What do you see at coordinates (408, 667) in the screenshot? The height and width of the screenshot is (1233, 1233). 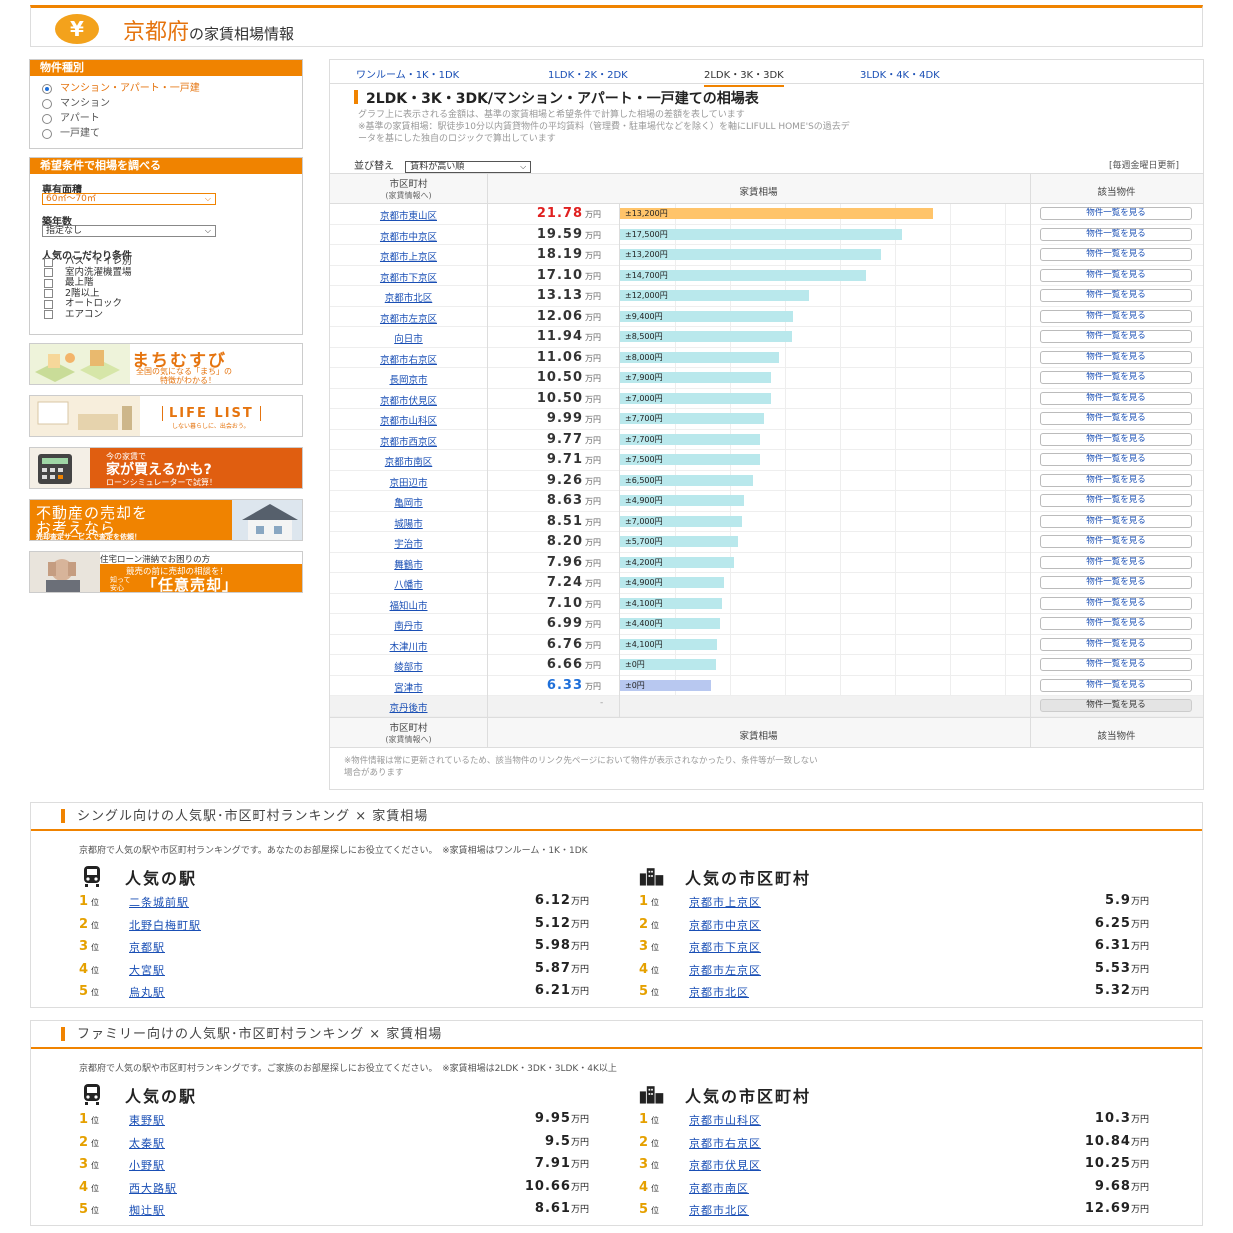 I see `city-link: 綾部市` at bounding box center [408, 667].